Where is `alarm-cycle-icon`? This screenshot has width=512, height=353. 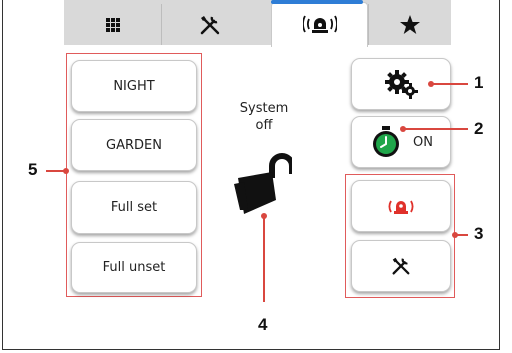
alarm-cycle-icon is located at coordinates (401, 207).